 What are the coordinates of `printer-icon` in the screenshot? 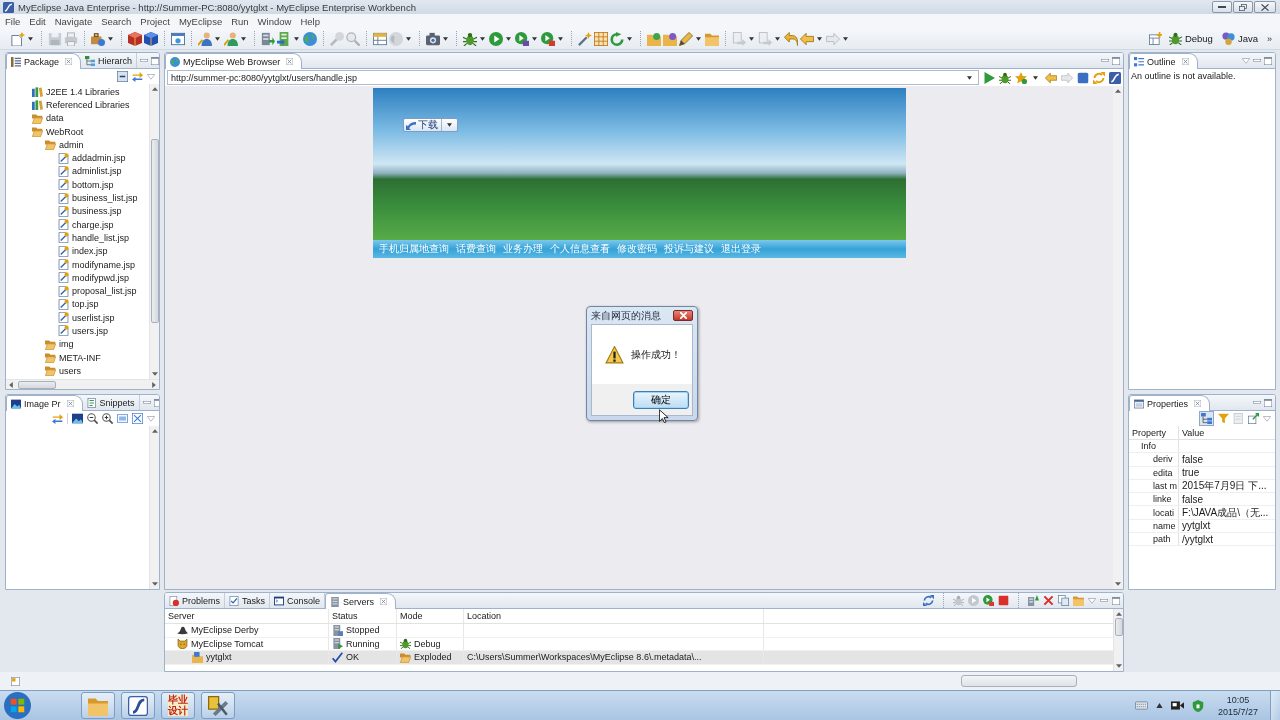 It's located at (71, 38).